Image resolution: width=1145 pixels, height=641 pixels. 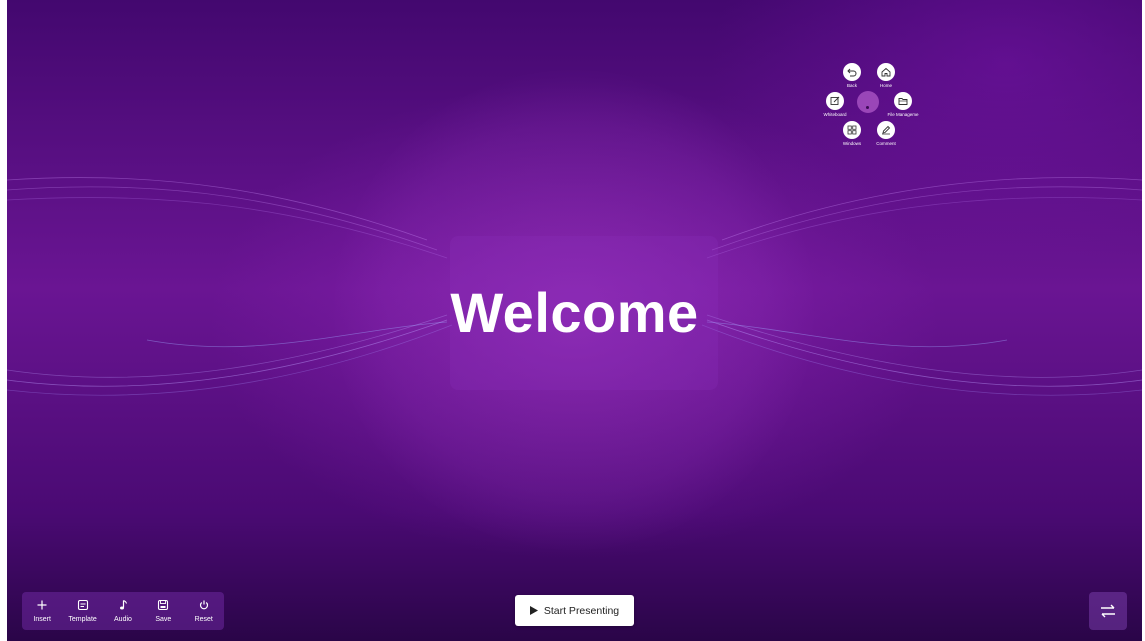 I want to click on start-presenting-button: Start Presenting, so click(x=574, y=610).